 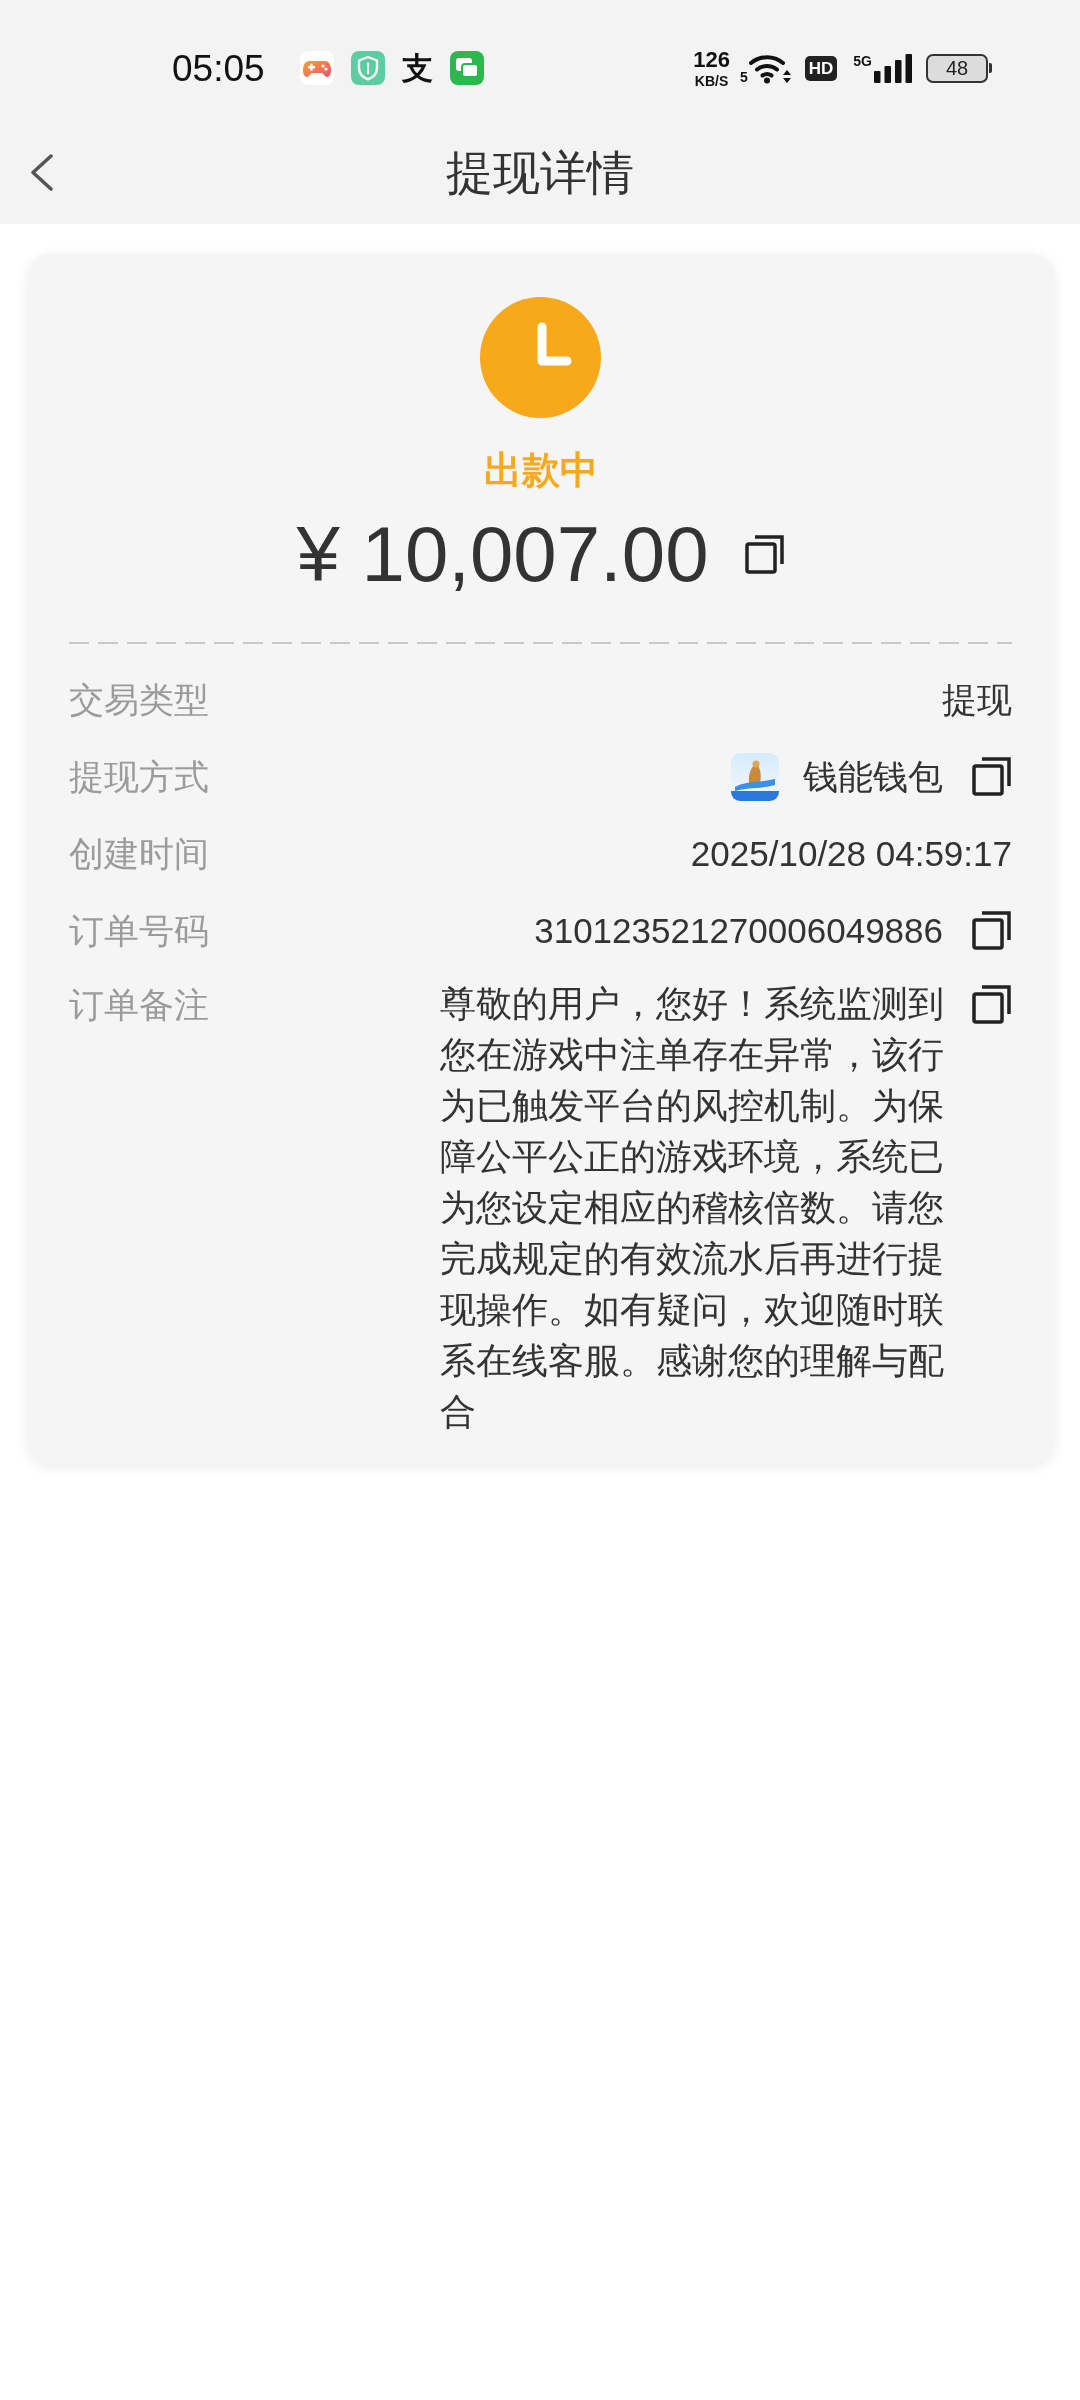 I want to click on signal-icon, so click(x=893, y=68).